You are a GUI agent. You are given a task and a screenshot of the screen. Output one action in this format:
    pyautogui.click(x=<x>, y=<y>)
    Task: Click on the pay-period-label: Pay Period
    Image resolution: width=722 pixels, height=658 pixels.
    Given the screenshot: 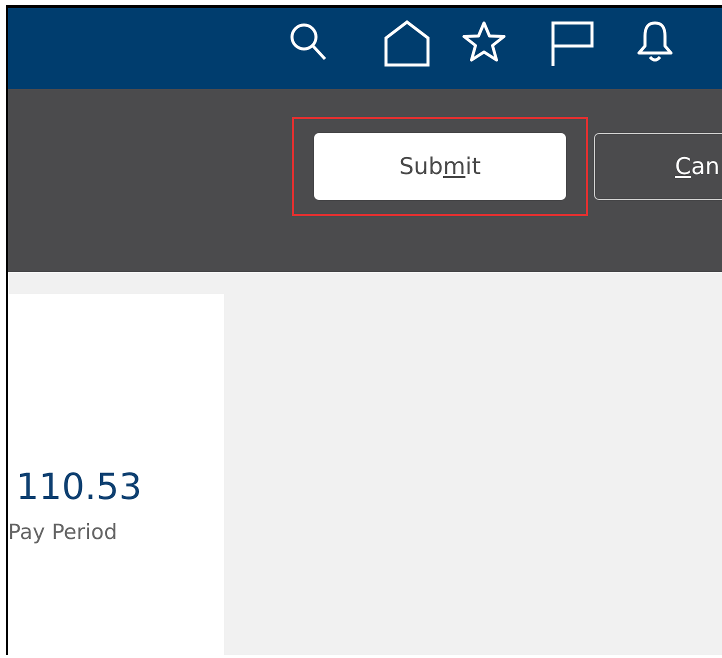 What is the action you would take?
    pyautogui.click(x=63, y=532)
    